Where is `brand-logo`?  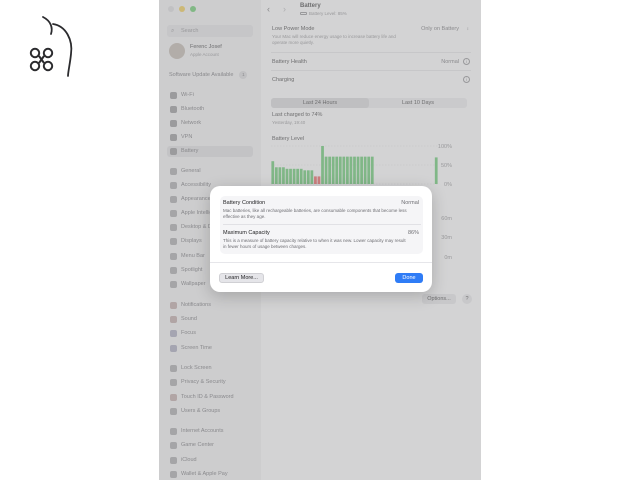
brand-logo is located at coordinates (51, 46).